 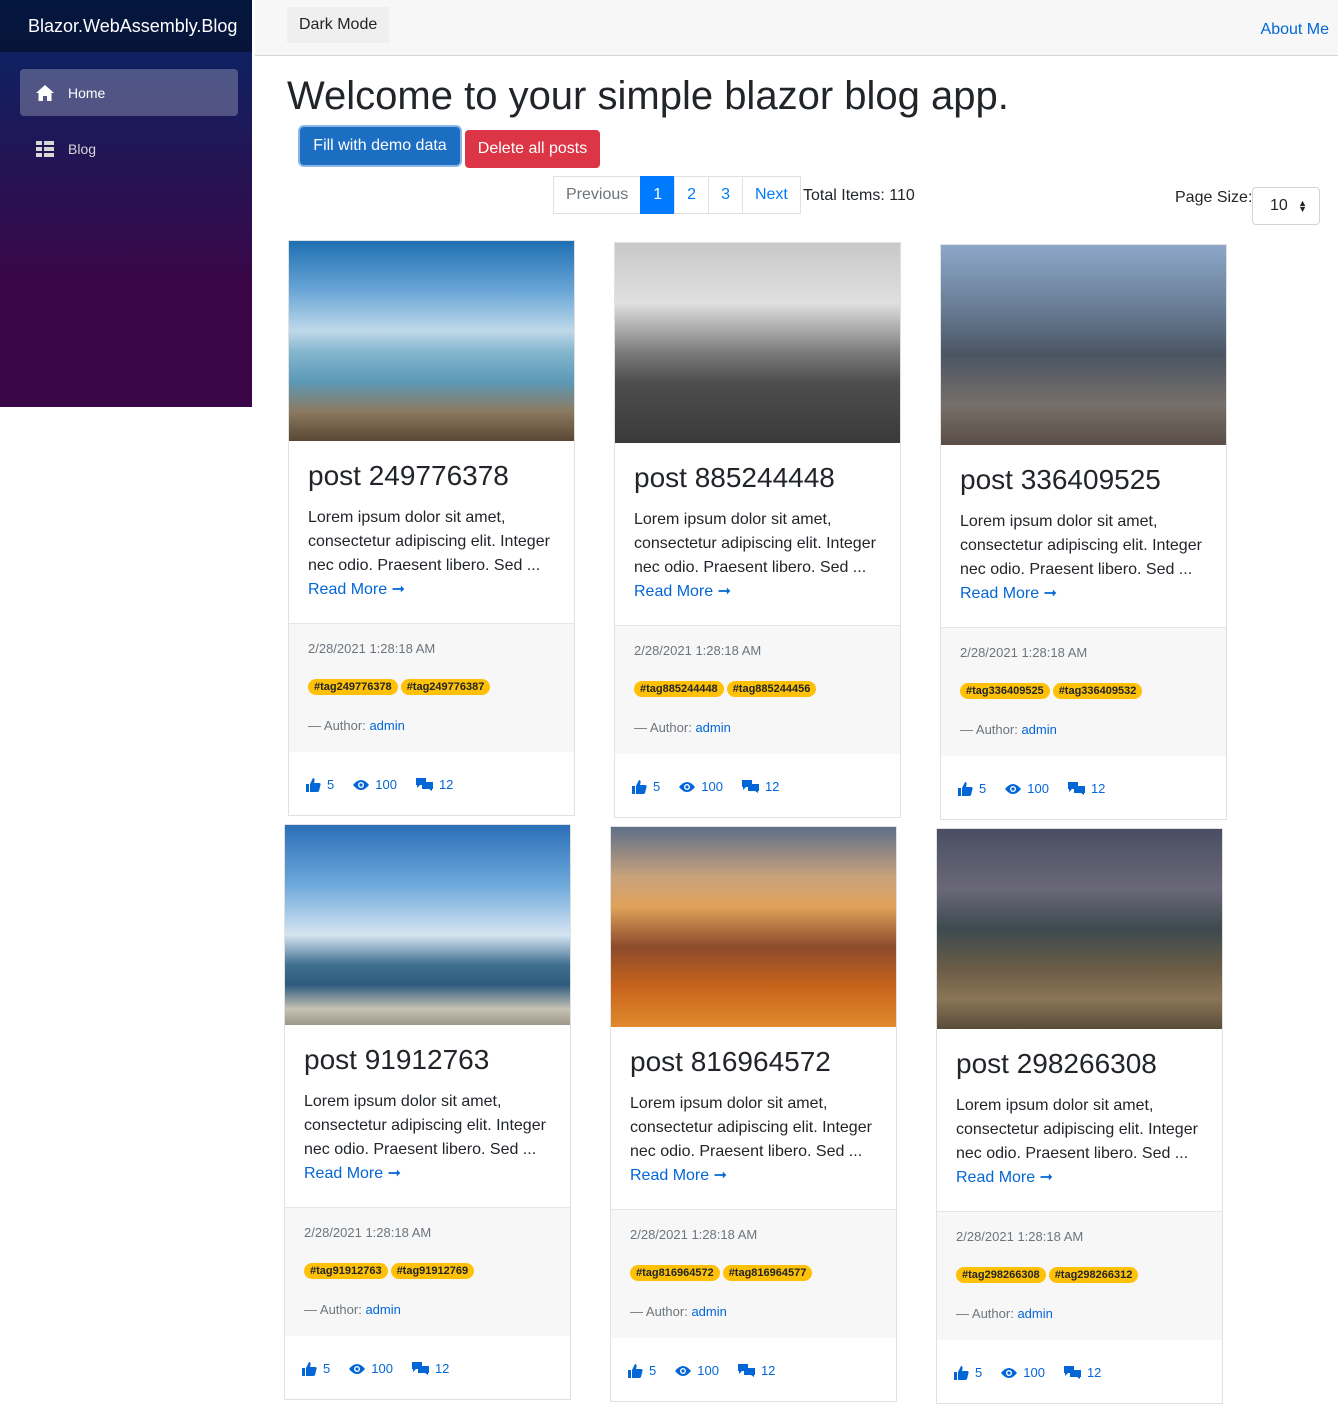 What do you see at coordinates (1083, 480) in the screenshot?
I see `post-title: post 336409525` at bounding box center [1083, 480].